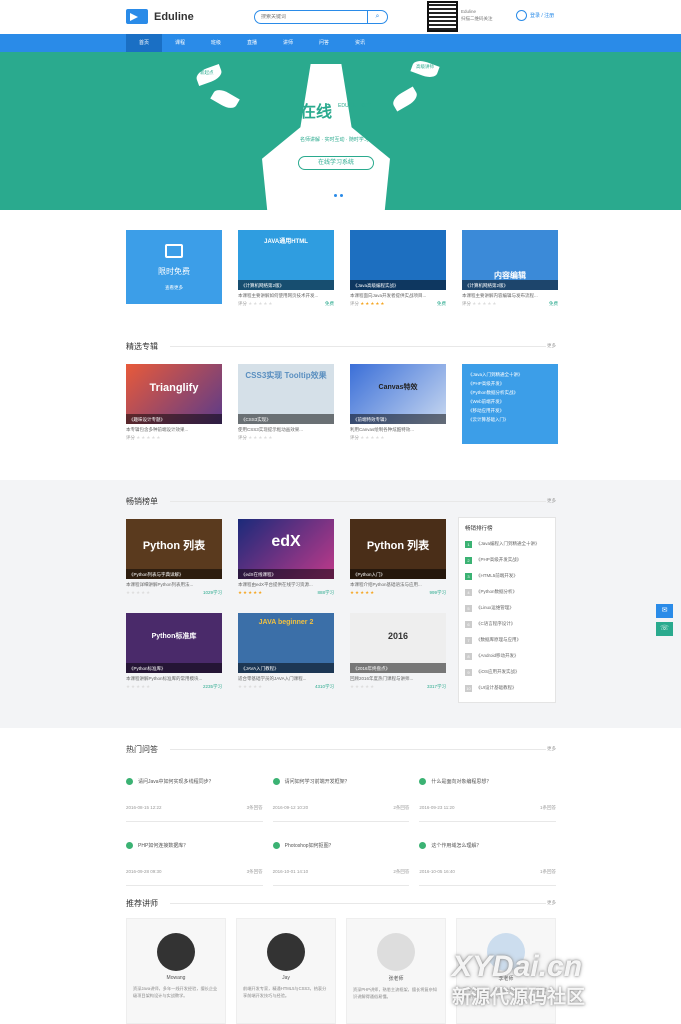 This screenshot has width=681, height=1024. I want to click on nav-item-teachers: 讲师, so click(288, 43).